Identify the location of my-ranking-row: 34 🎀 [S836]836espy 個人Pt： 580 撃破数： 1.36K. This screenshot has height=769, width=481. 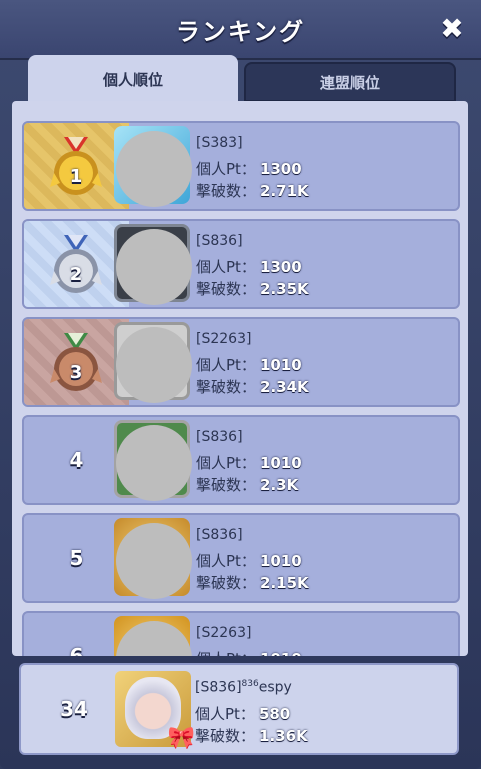
(239, 709).